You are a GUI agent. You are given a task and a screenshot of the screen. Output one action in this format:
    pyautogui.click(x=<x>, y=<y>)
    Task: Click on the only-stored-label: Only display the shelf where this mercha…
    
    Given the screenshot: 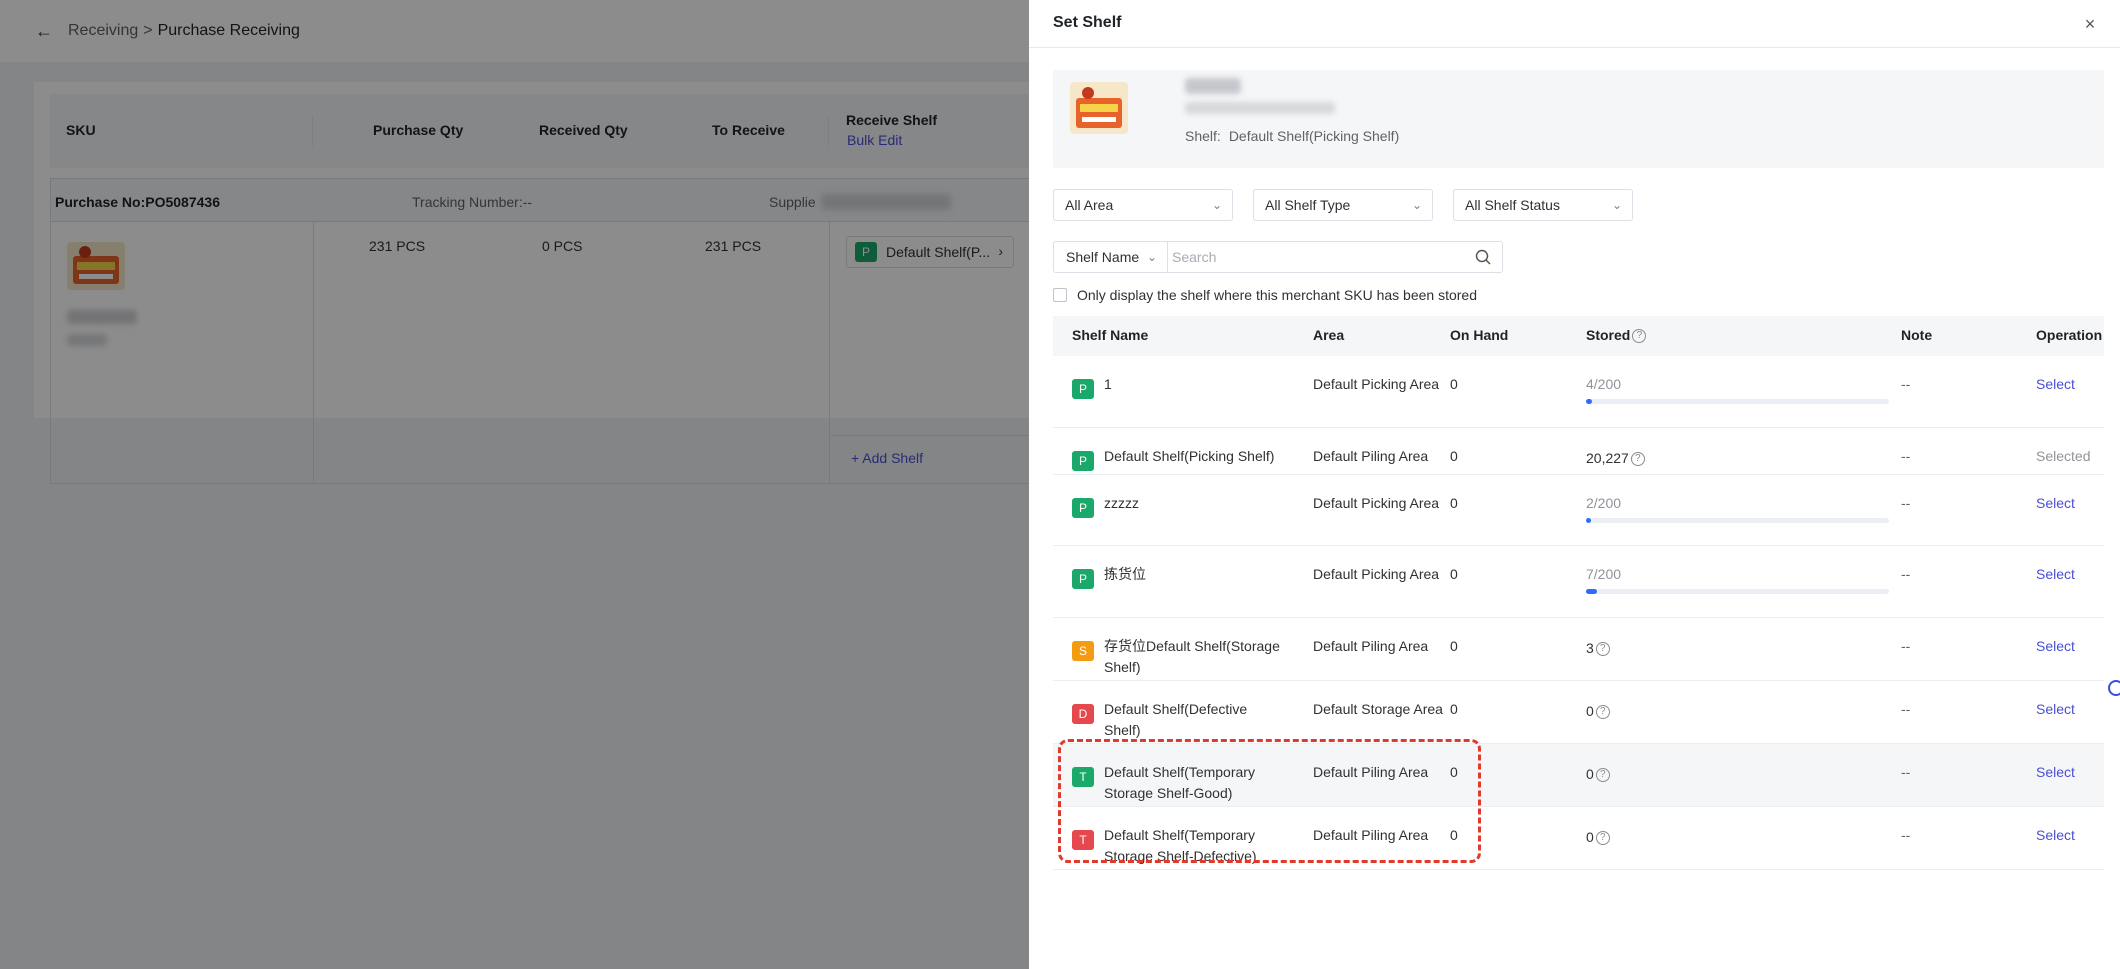 What is the action you would take?
    pyautogui.click(x=1277, y=295)
    